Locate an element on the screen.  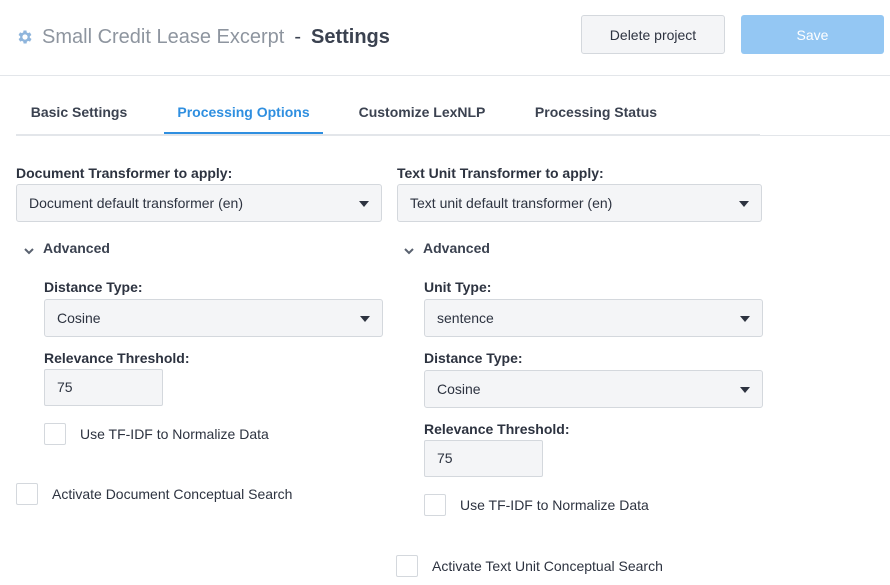
text-unit-transformer-select: Text unit default transformer (en) is located at coordinates (579, 203).